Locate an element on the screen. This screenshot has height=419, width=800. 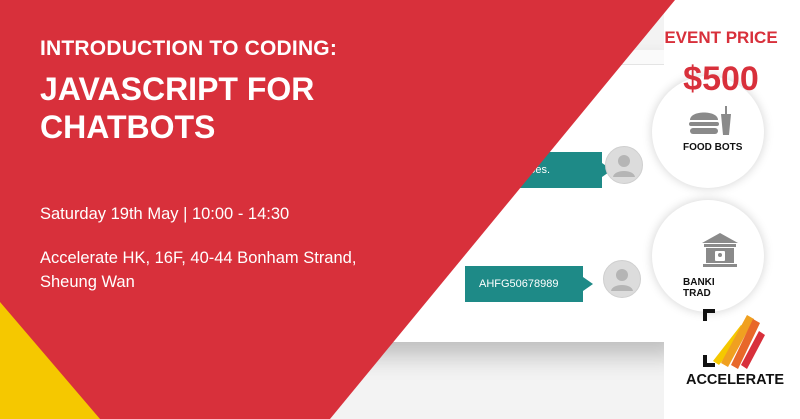
chat-bubble: AHFG50678989 is located at coordinates (529, 284).